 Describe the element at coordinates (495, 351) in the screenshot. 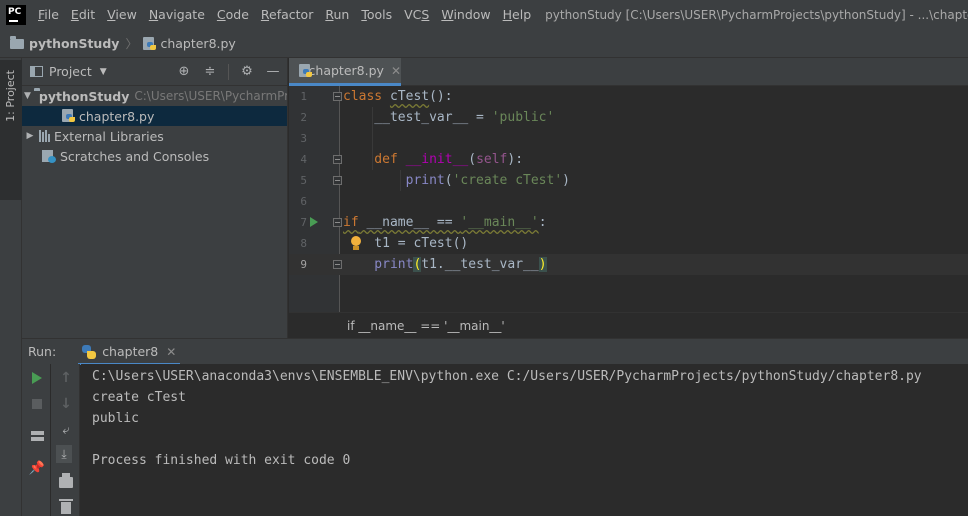

I see `run-panel-header: Run: chapter8 ✕` at that location.